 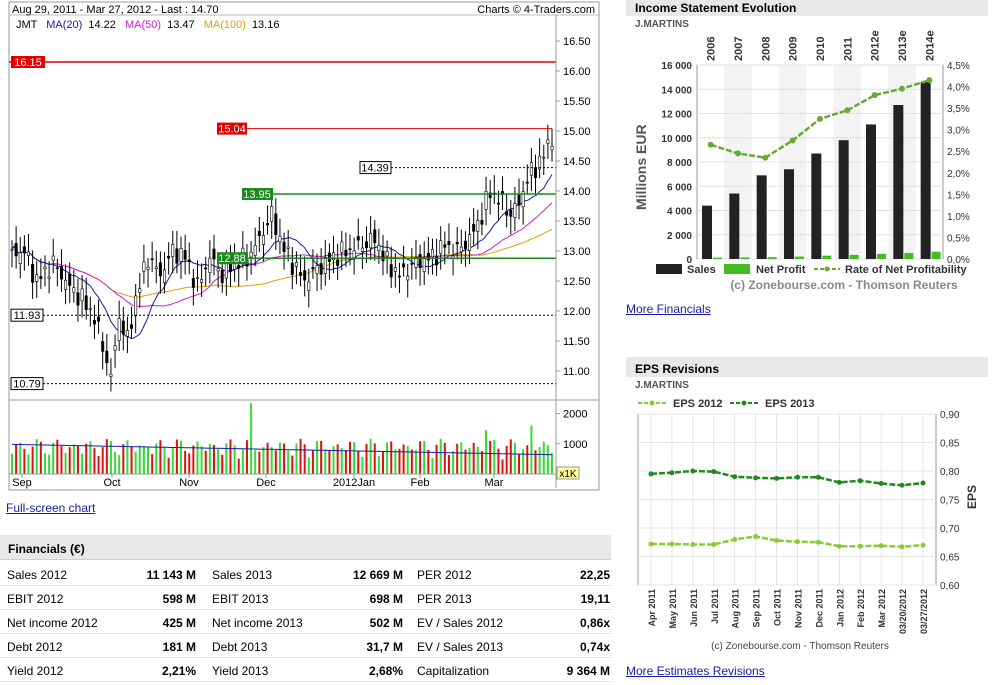 I want to click on financials-value: 19,11, so click(x=595, y=599).